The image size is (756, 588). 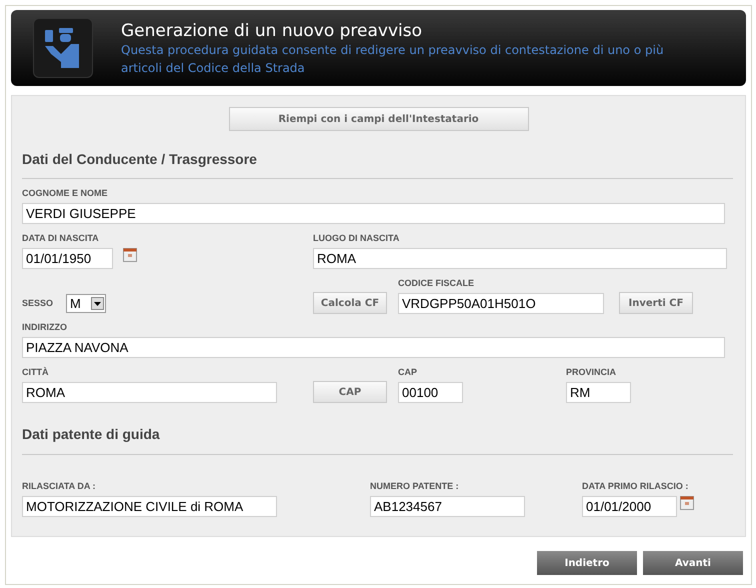 What do you see at coordinates (272, 31) in the screenshot?
I see `page-title: Generazione di un nuovo preavviso` at bounding box center [272, 31].